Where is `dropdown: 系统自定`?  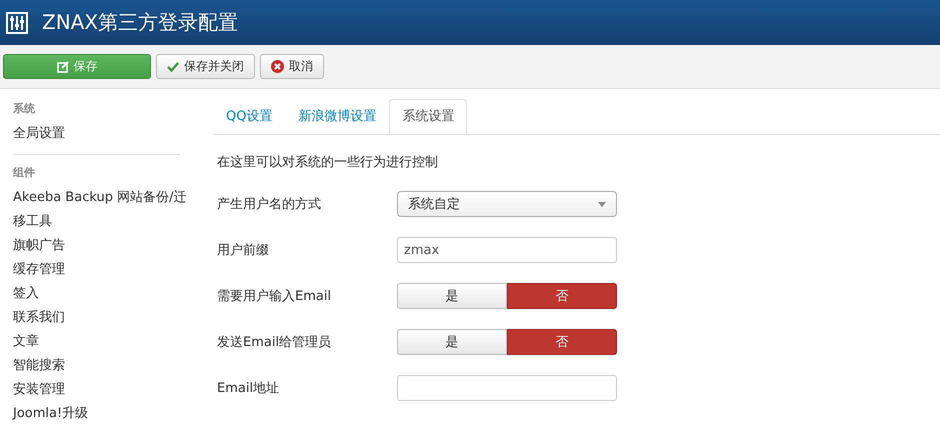
dropdown: 系统自定 is located at coordinates (507, 204).